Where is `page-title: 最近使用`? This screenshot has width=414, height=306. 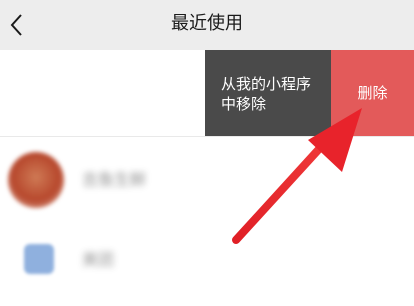
page-title: 最近使用 is located at coordinates (207, 23).